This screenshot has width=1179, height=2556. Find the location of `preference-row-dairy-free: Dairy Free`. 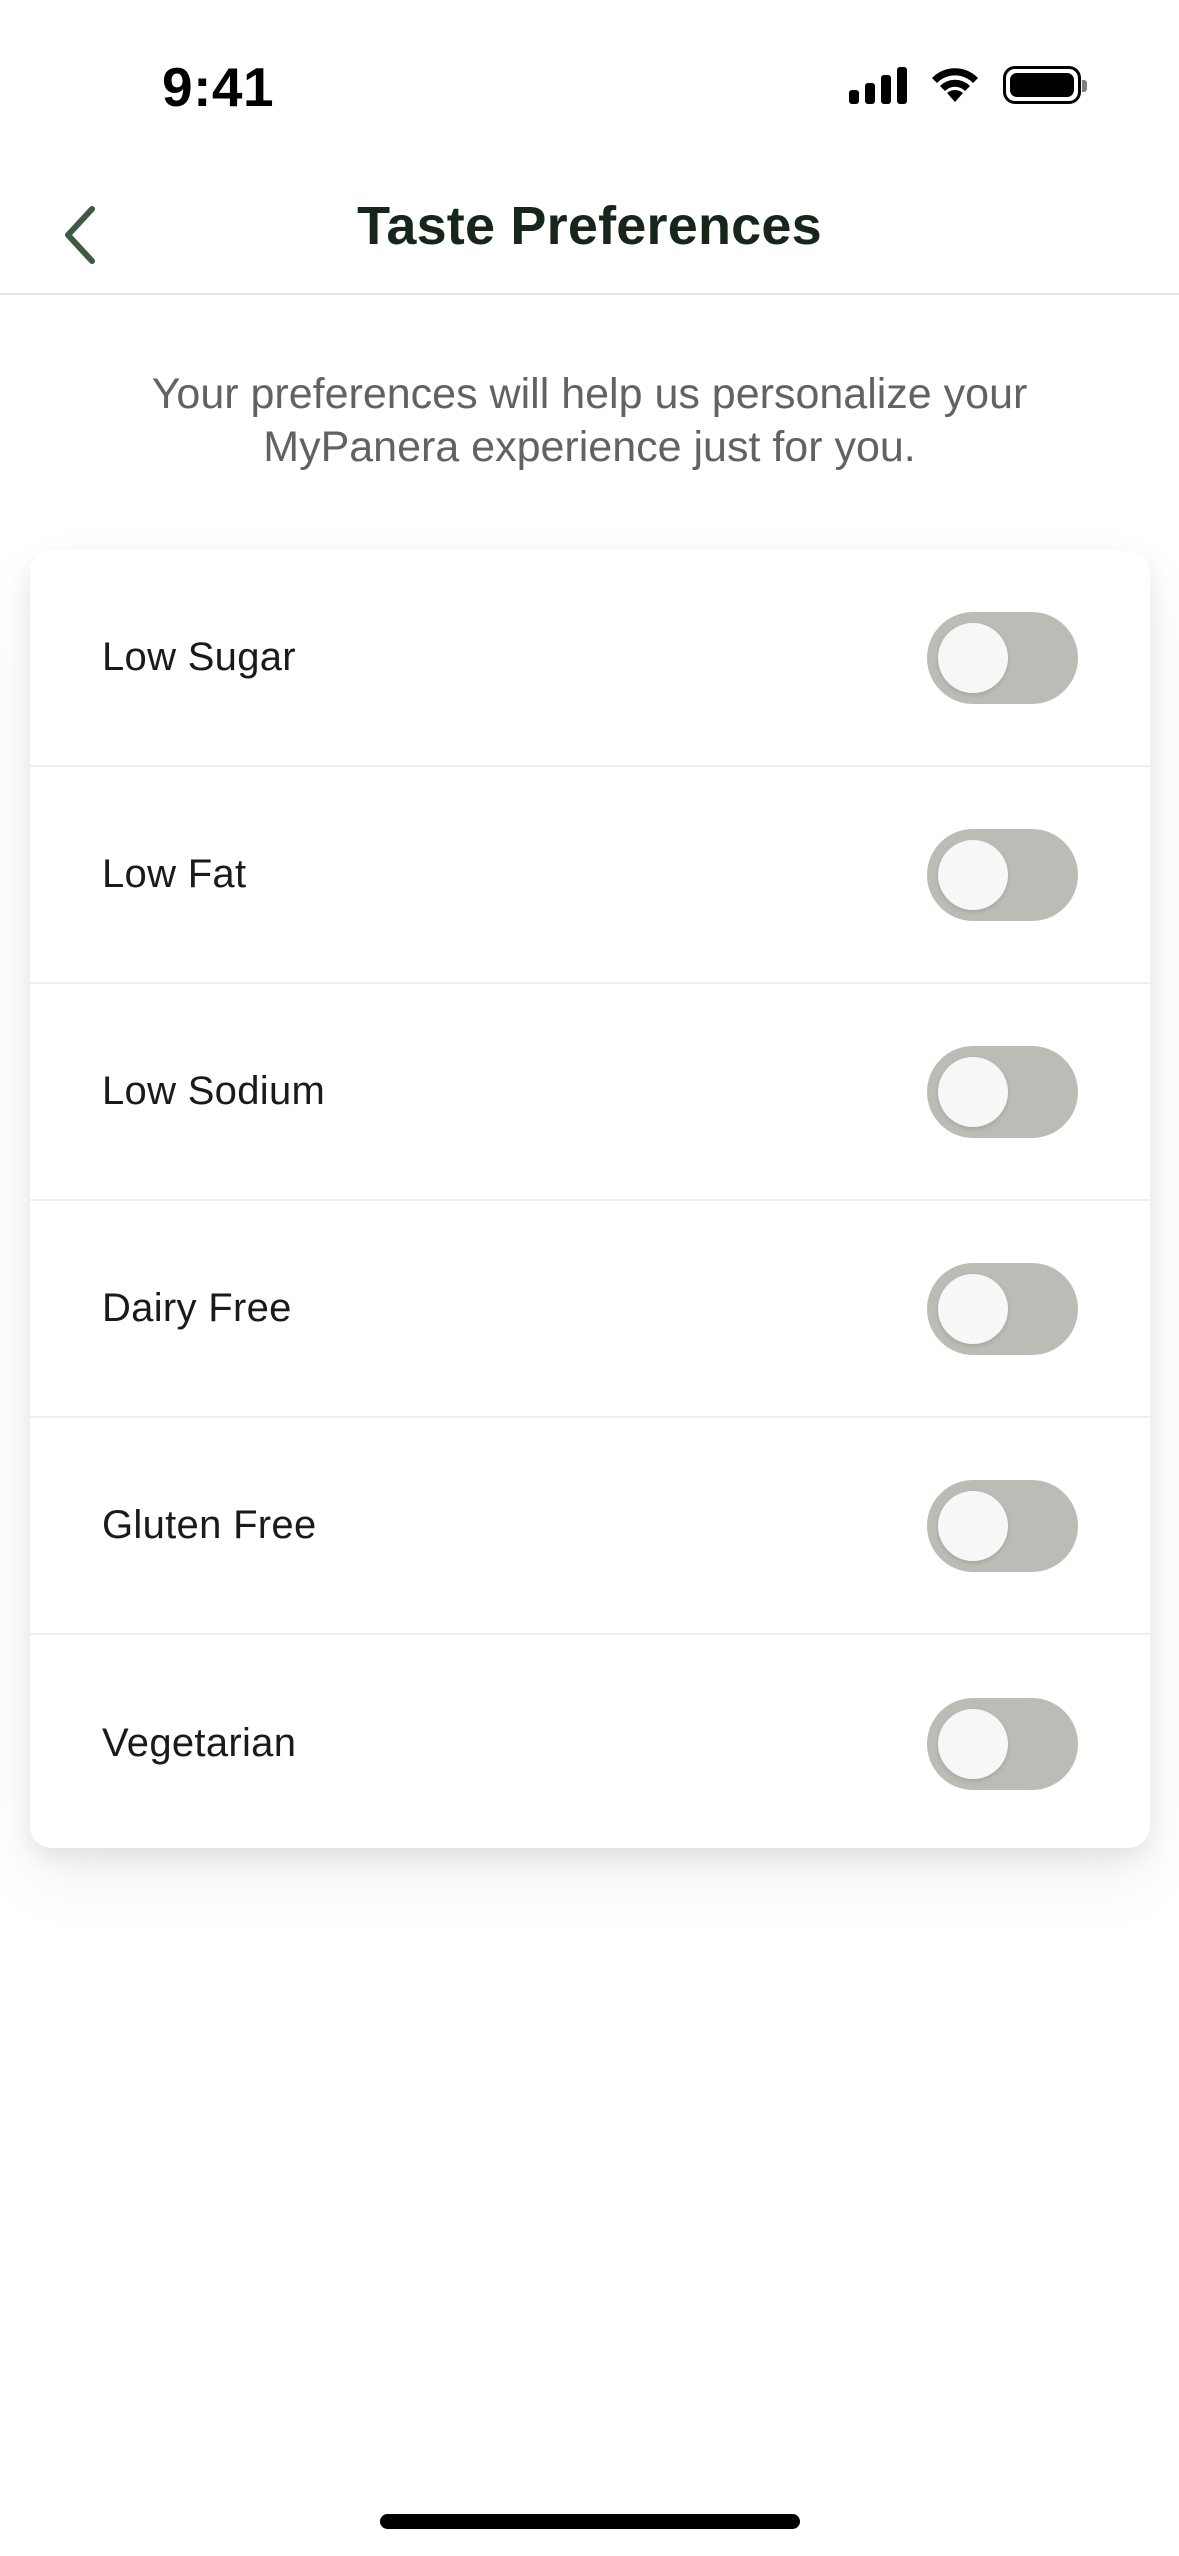

preference-row-dairy-free: Dairy Free is located at coordinates (590, 1309).